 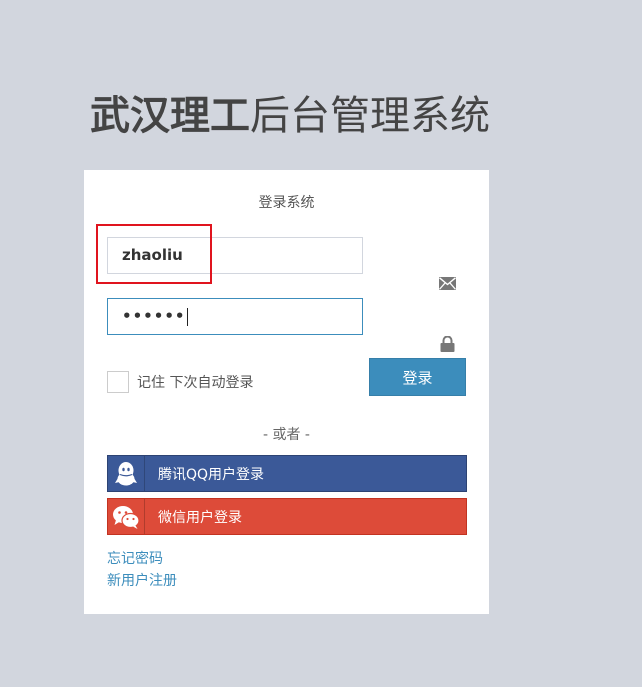 What do you see at coordinates (447, 283) in the screenshot?
I see `envelope-icon` at bounding box center [447, 283].